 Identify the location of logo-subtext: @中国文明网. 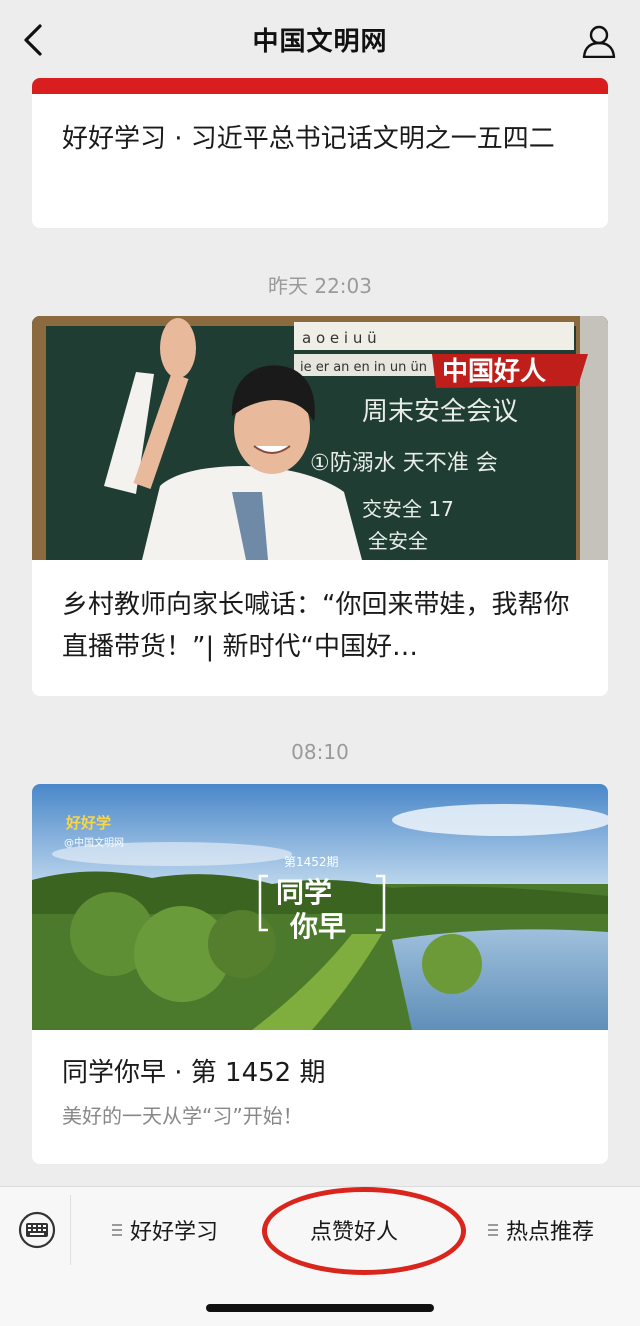
(94, 842).